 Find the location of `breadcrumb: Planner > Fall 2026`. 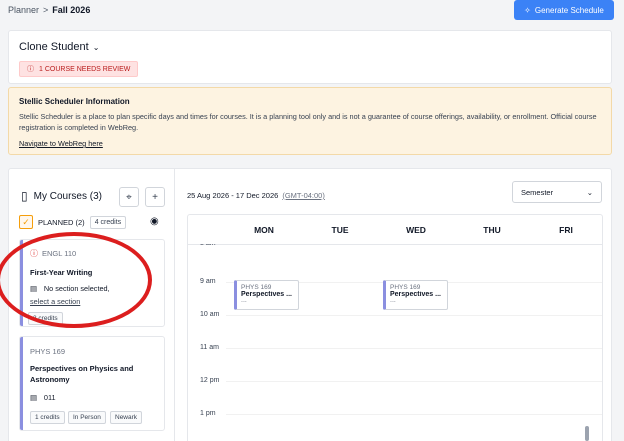

breadcrumb: Planner > Fall 2026 is located at coordinates (49, 10).